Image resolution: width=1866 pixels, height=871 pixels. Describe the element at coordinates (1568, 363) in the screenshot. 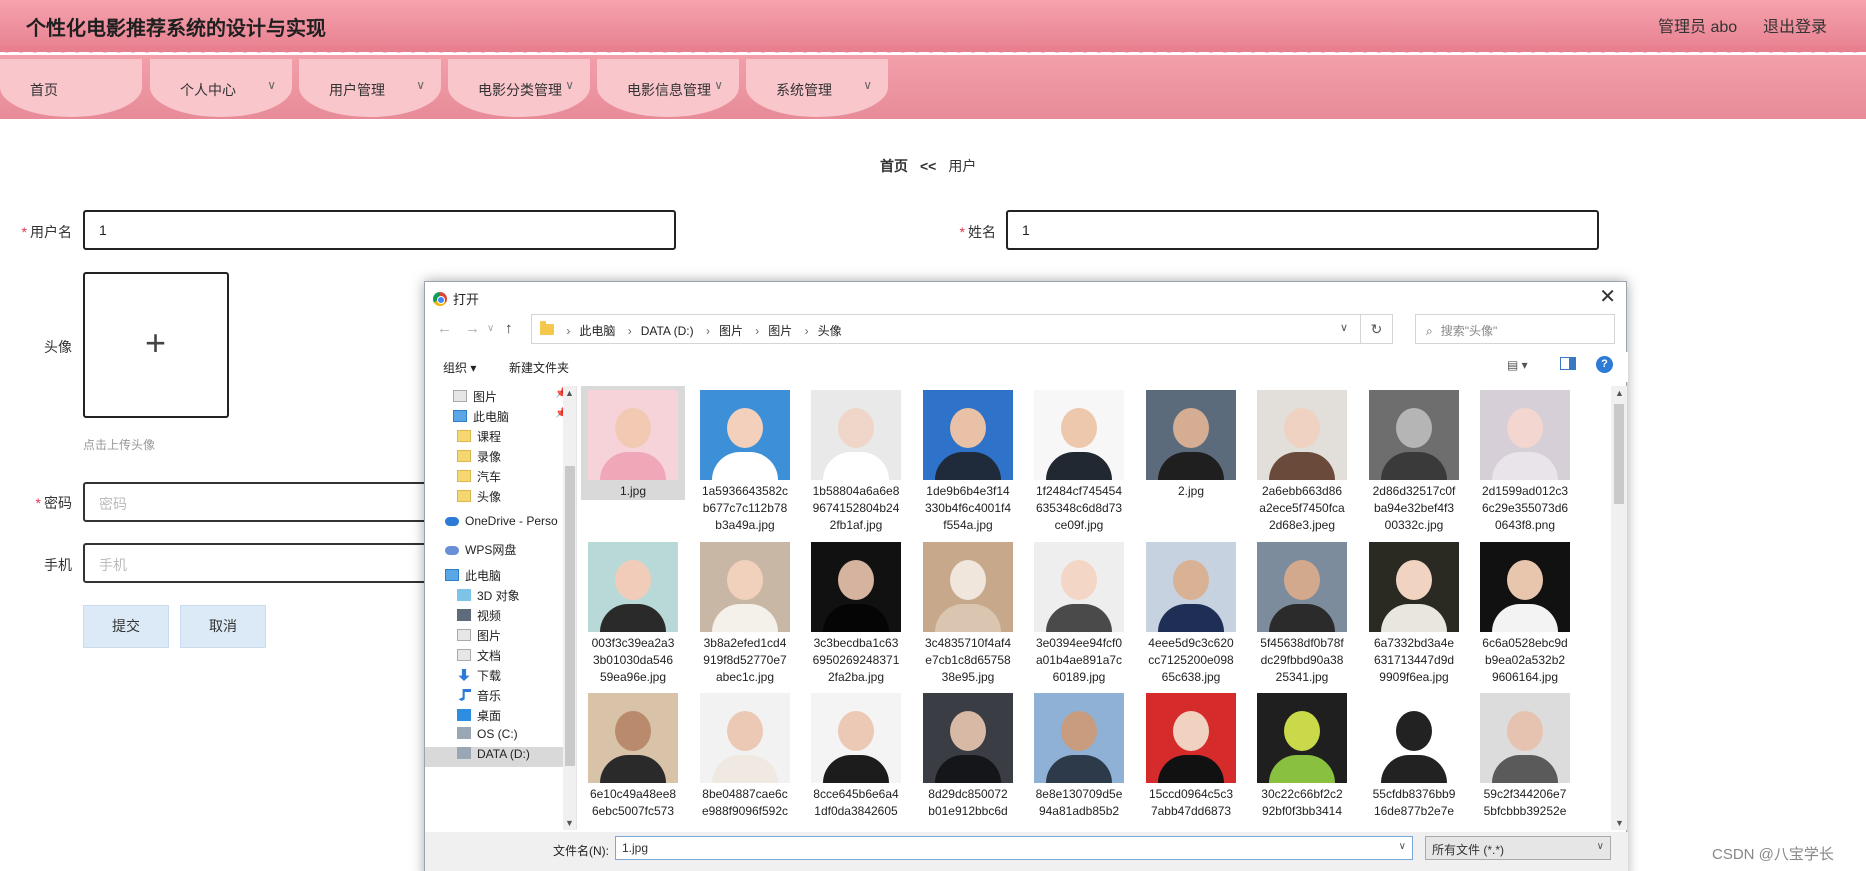

I see `preview-pane-icon` at that location.